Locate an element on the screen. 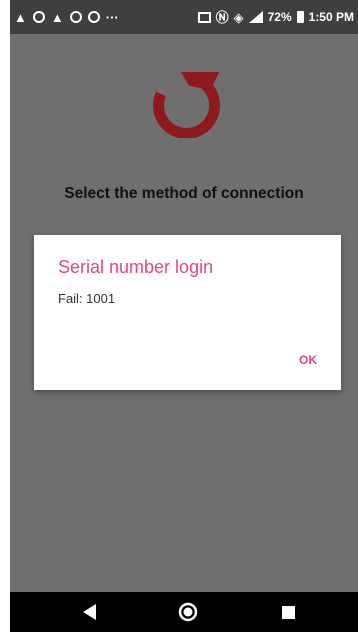 This screenshot has height=632, width=358. back-button is located at coordinates (90, 612).